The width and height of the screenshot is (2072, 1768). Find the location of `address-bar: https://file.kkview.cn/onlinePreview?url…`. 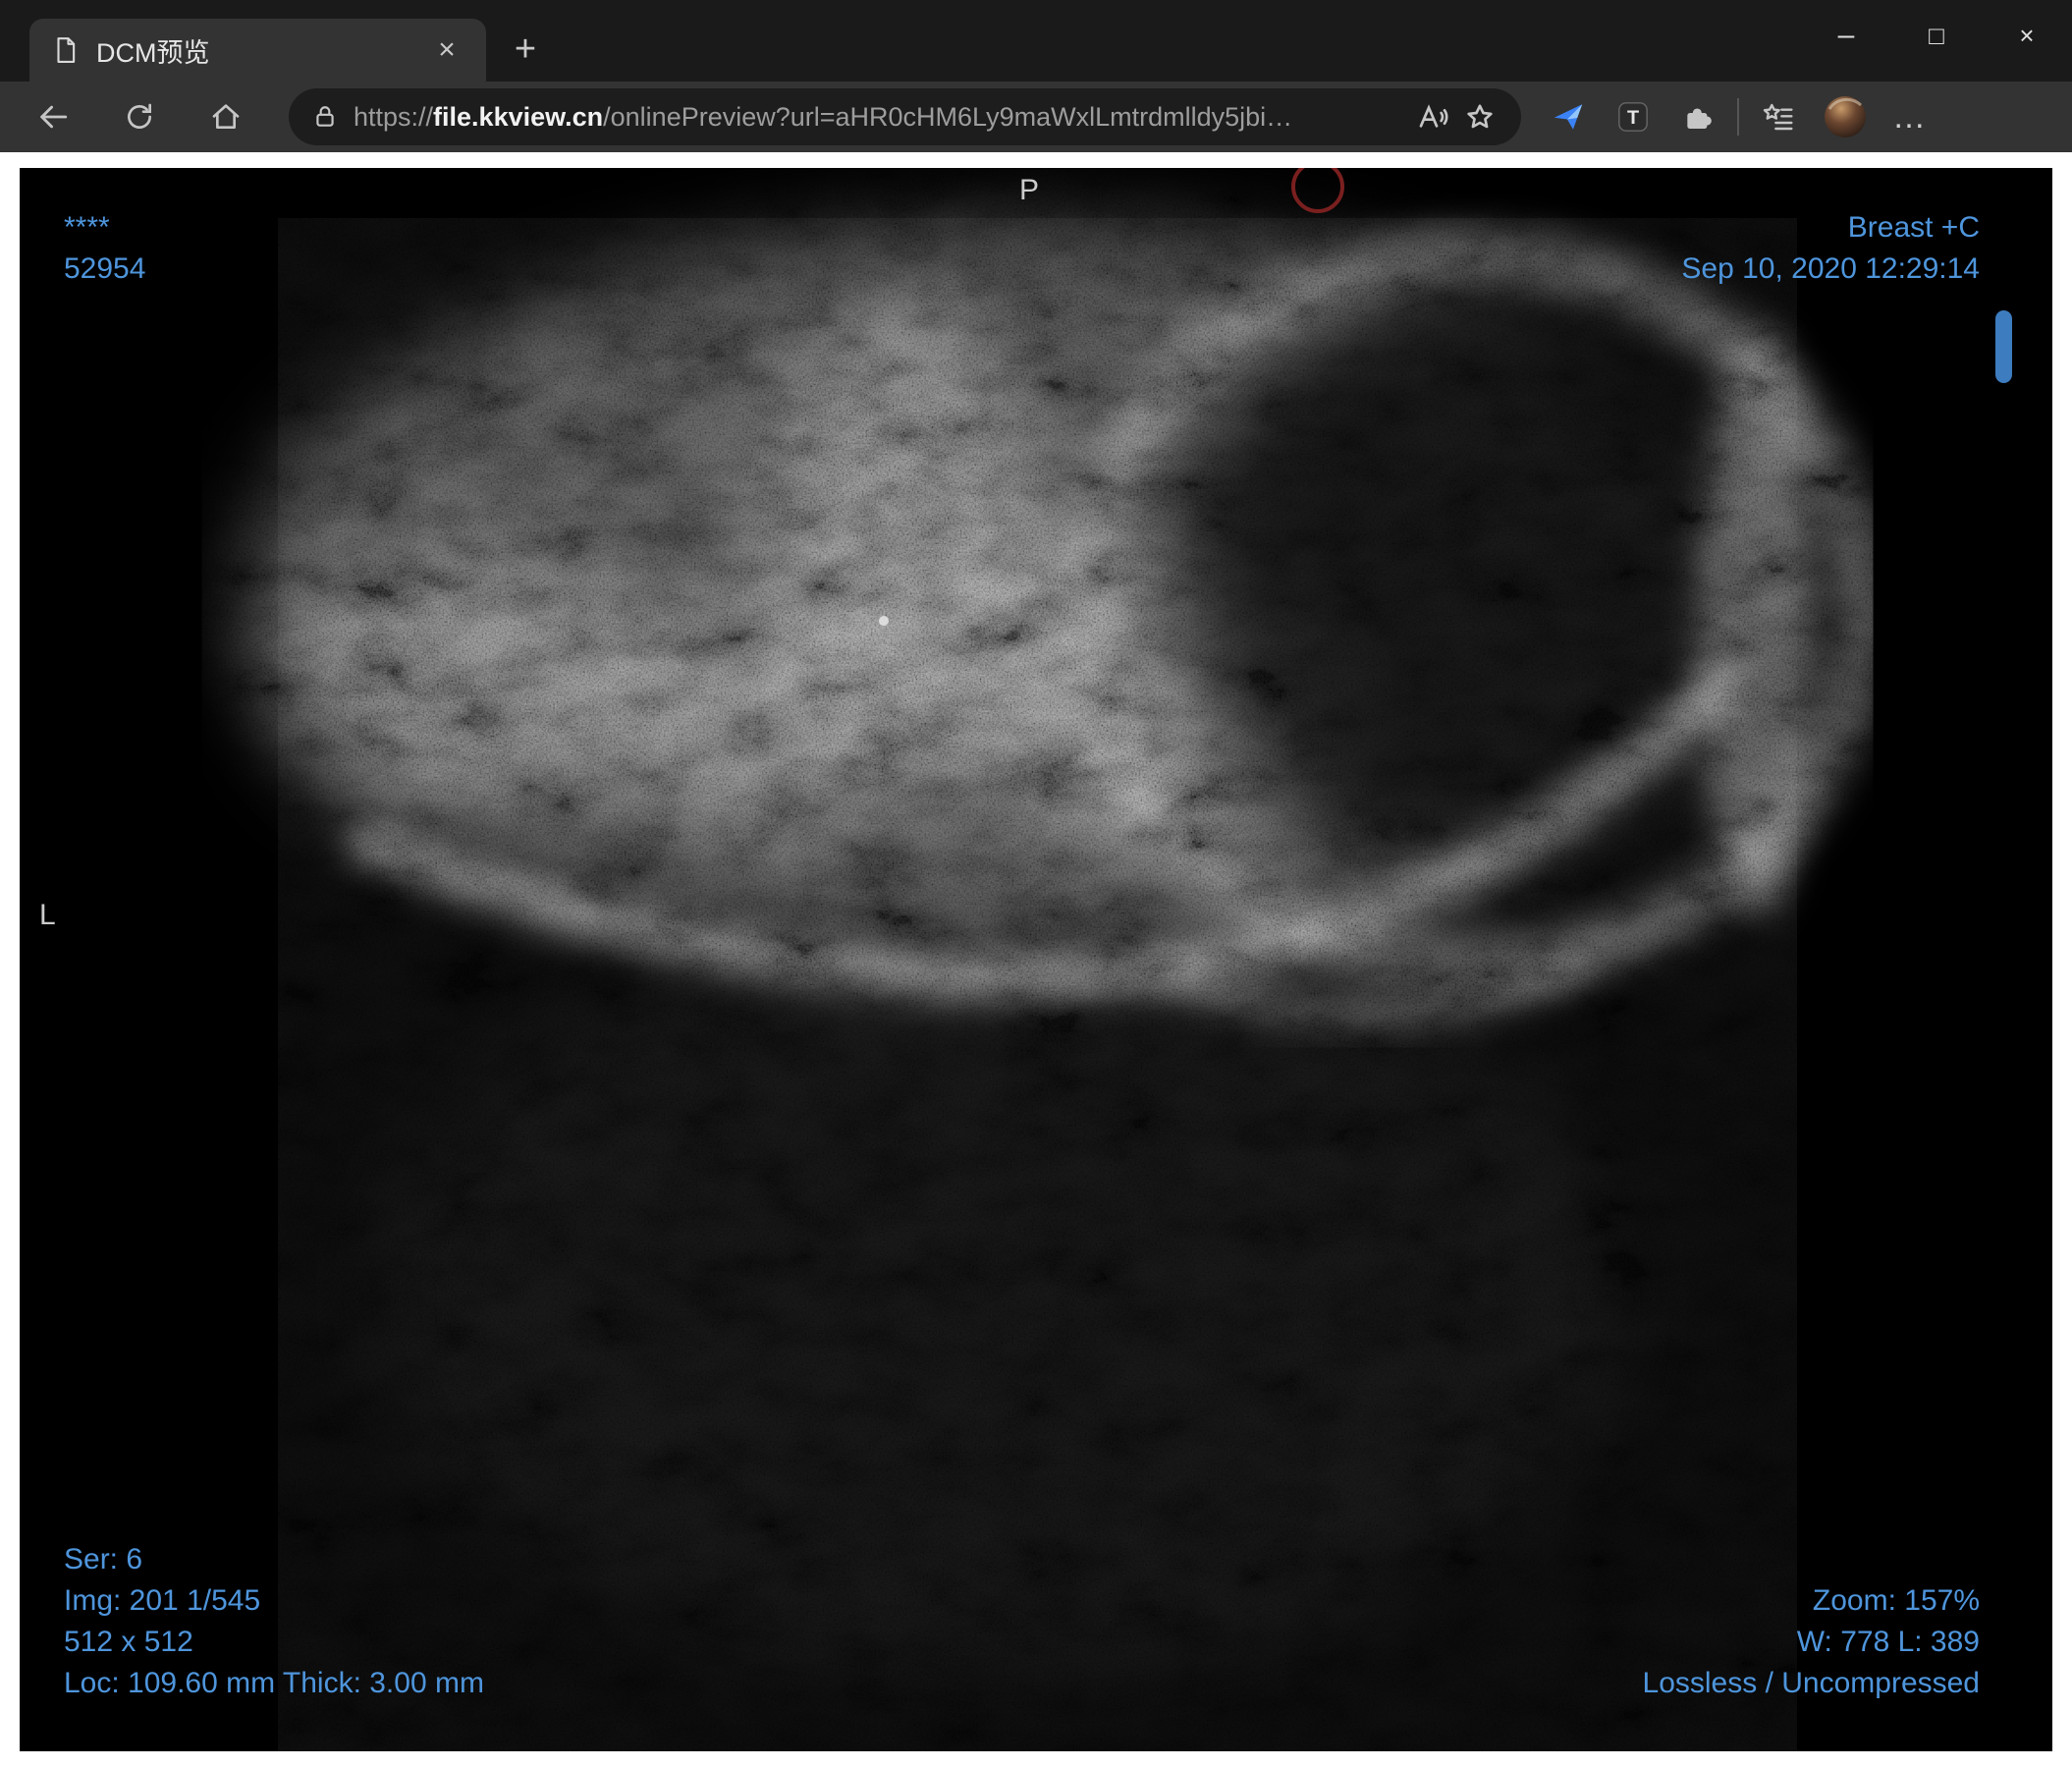

address-bar: https://file.kkview.cn/onlinePreview?url… is located at coordinates (905, 116).